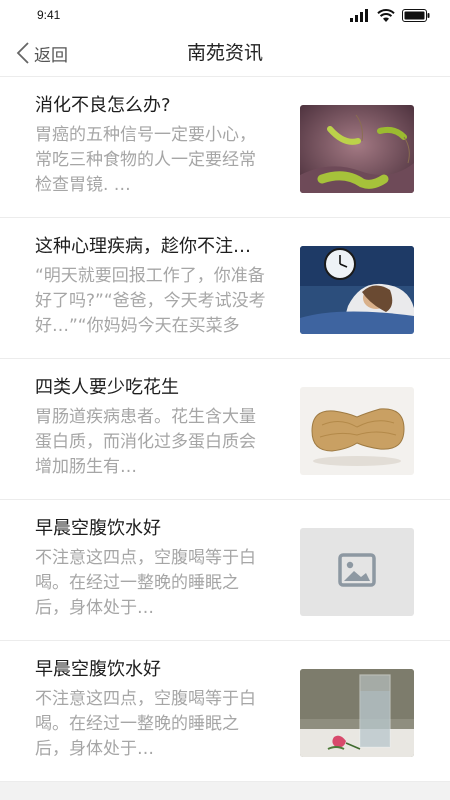 Image resolution: width=450 pixels, height=800 pixels. I want to click on nav-bar: 返回 南苑资讯, so click(225, 53).